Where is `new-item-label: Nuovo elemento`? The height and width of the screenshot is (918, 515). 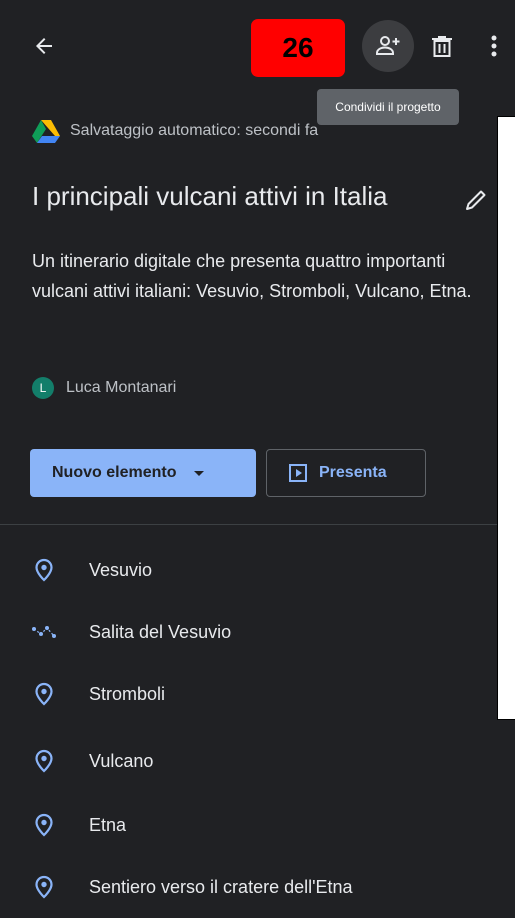 new-item-label: Nuovo elemento is located at coordinates (114, 472).